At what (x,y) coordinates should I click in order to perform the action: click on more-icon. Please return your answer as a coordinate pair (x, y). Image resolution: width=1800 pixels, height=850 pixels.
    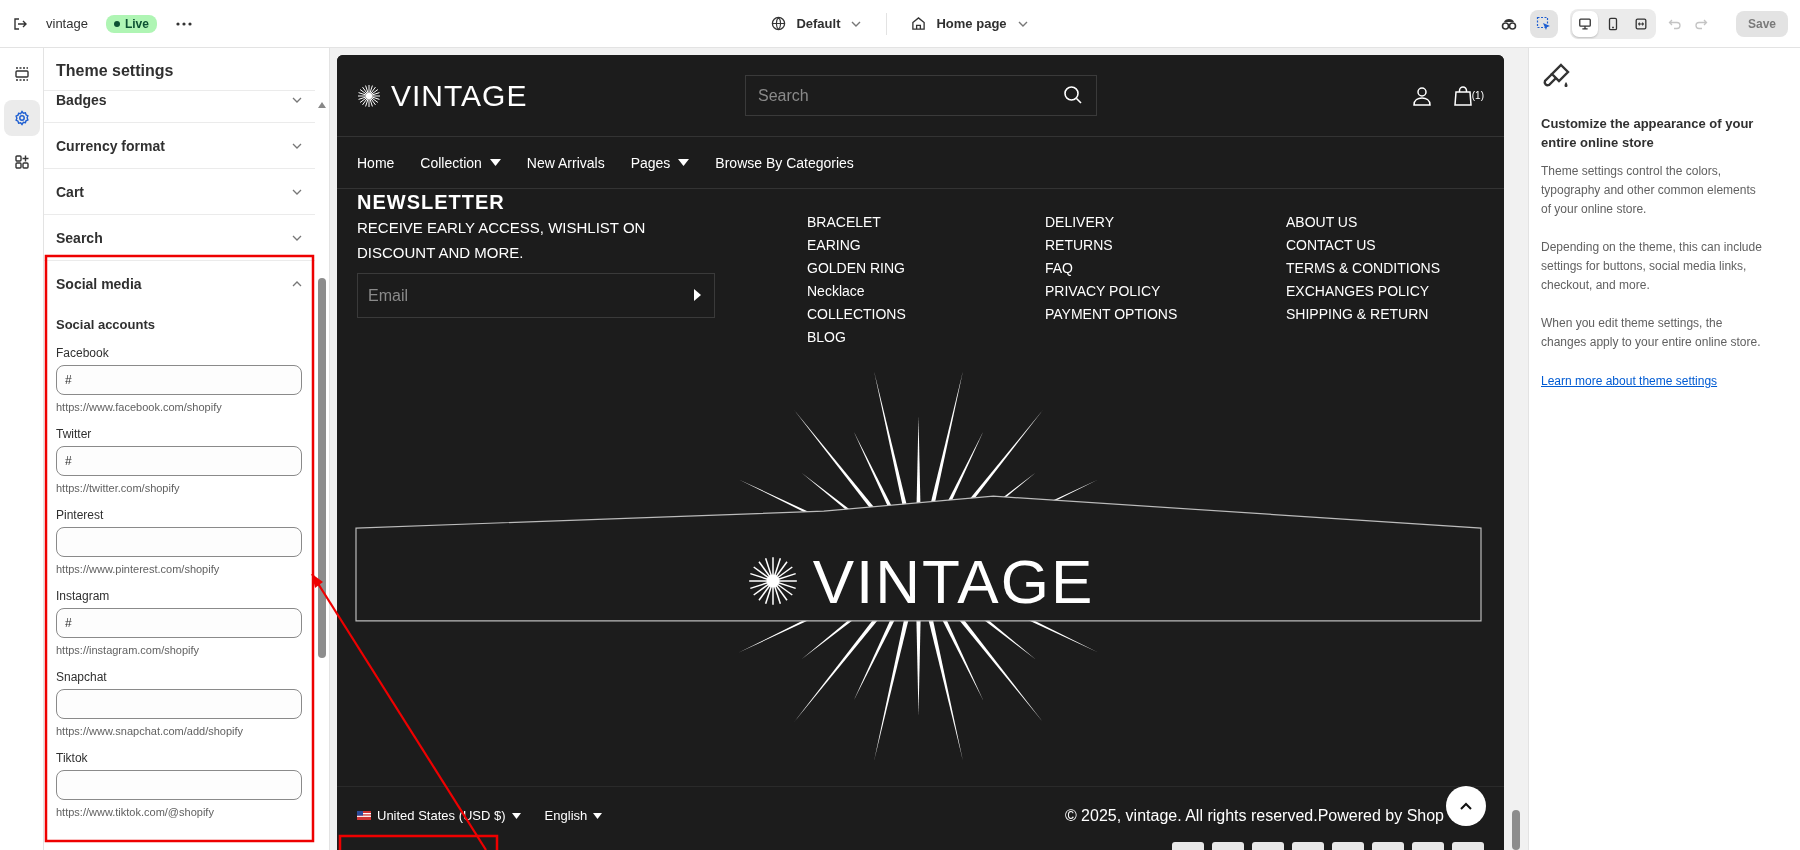
    Looking at the image, I should click on (183, 23).